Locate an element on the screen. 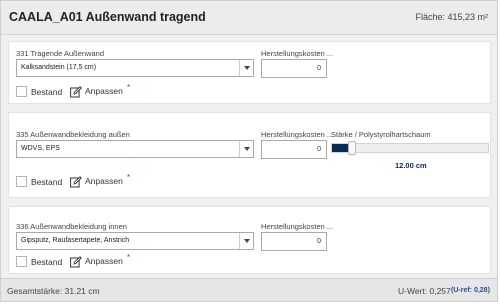 The width and height of the screenshot is (500, 304). material-select: Kalksandstein (17,5 cm) is located at coordinates (135, 68).